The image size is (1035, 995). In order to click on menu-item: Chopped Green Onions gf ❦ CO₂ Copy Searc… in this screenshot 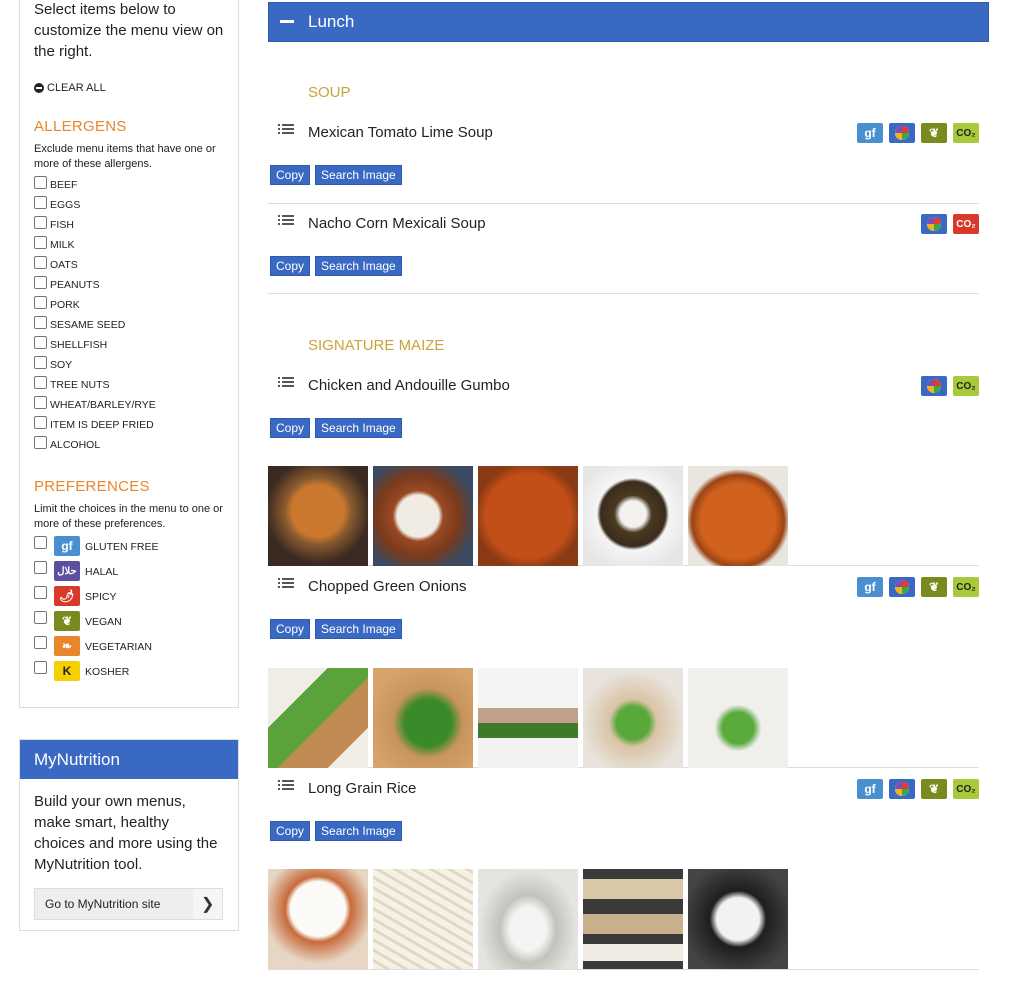, I will do `click(623, 672)`.